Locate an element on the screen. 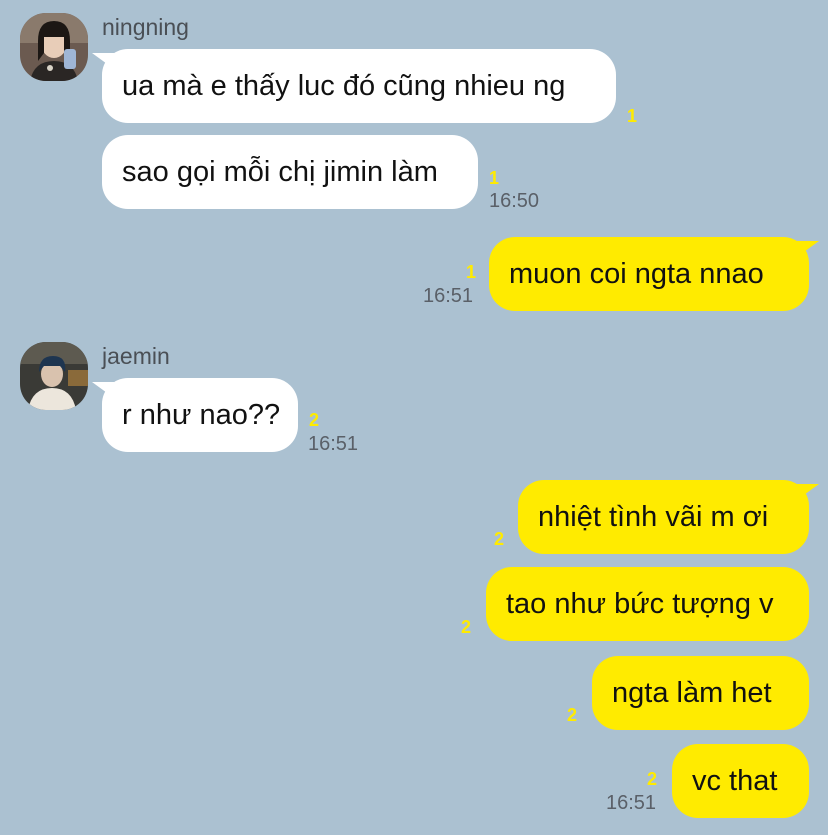 The height and width of the screenshot is (835, 828). avatar-ningning is located at coordinates (54, 47).